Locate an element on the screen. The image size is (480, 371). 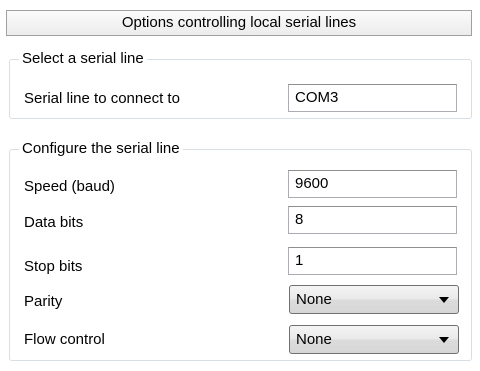
speed-input: 9600 is located at coordinates (372, 184).